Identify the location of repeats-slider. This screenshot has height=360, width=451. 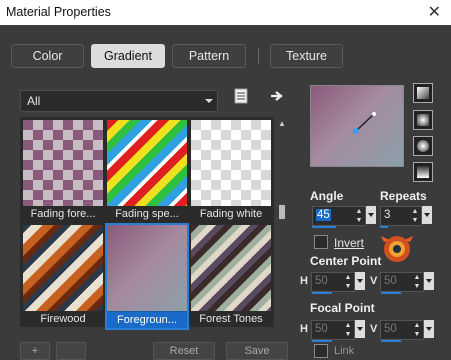
(384, 227).